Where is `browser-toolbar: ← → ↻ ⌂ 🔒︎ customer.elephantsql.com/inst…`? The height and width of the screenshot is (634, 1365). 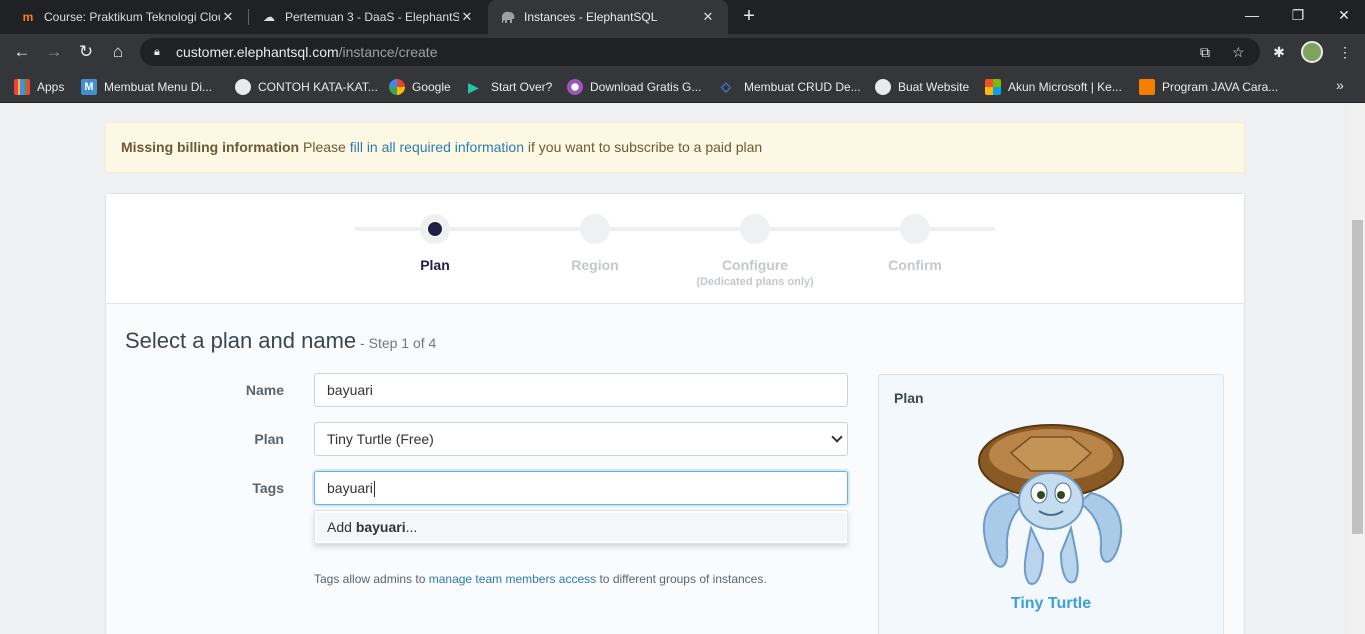 browser-toolbar: ← → ↻ ⌂ 🔒︎ customer.elephantsql.com/inst… is located at coordinates (682, 52).